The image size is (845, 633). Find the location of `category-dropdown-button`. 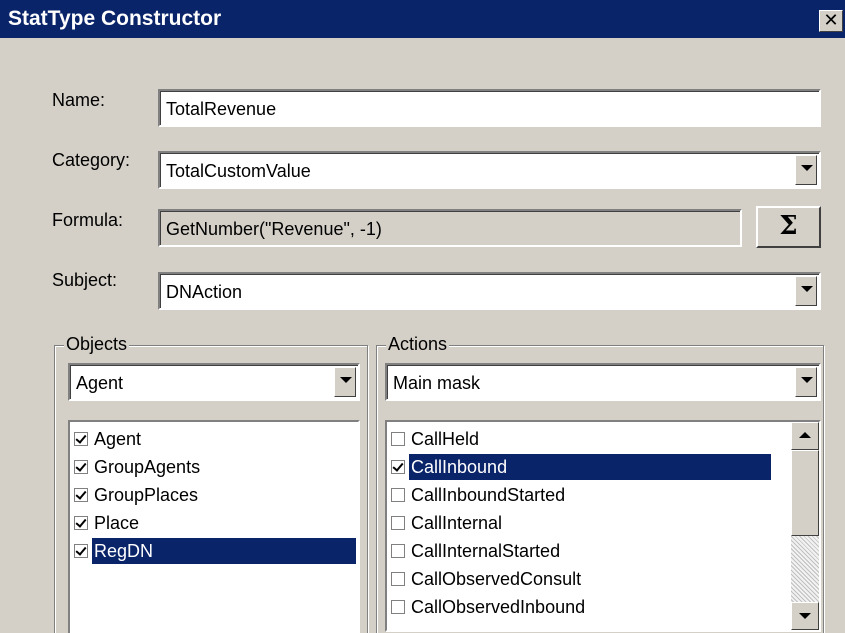

category-dropdown-button is located at coordinates (806, 170).